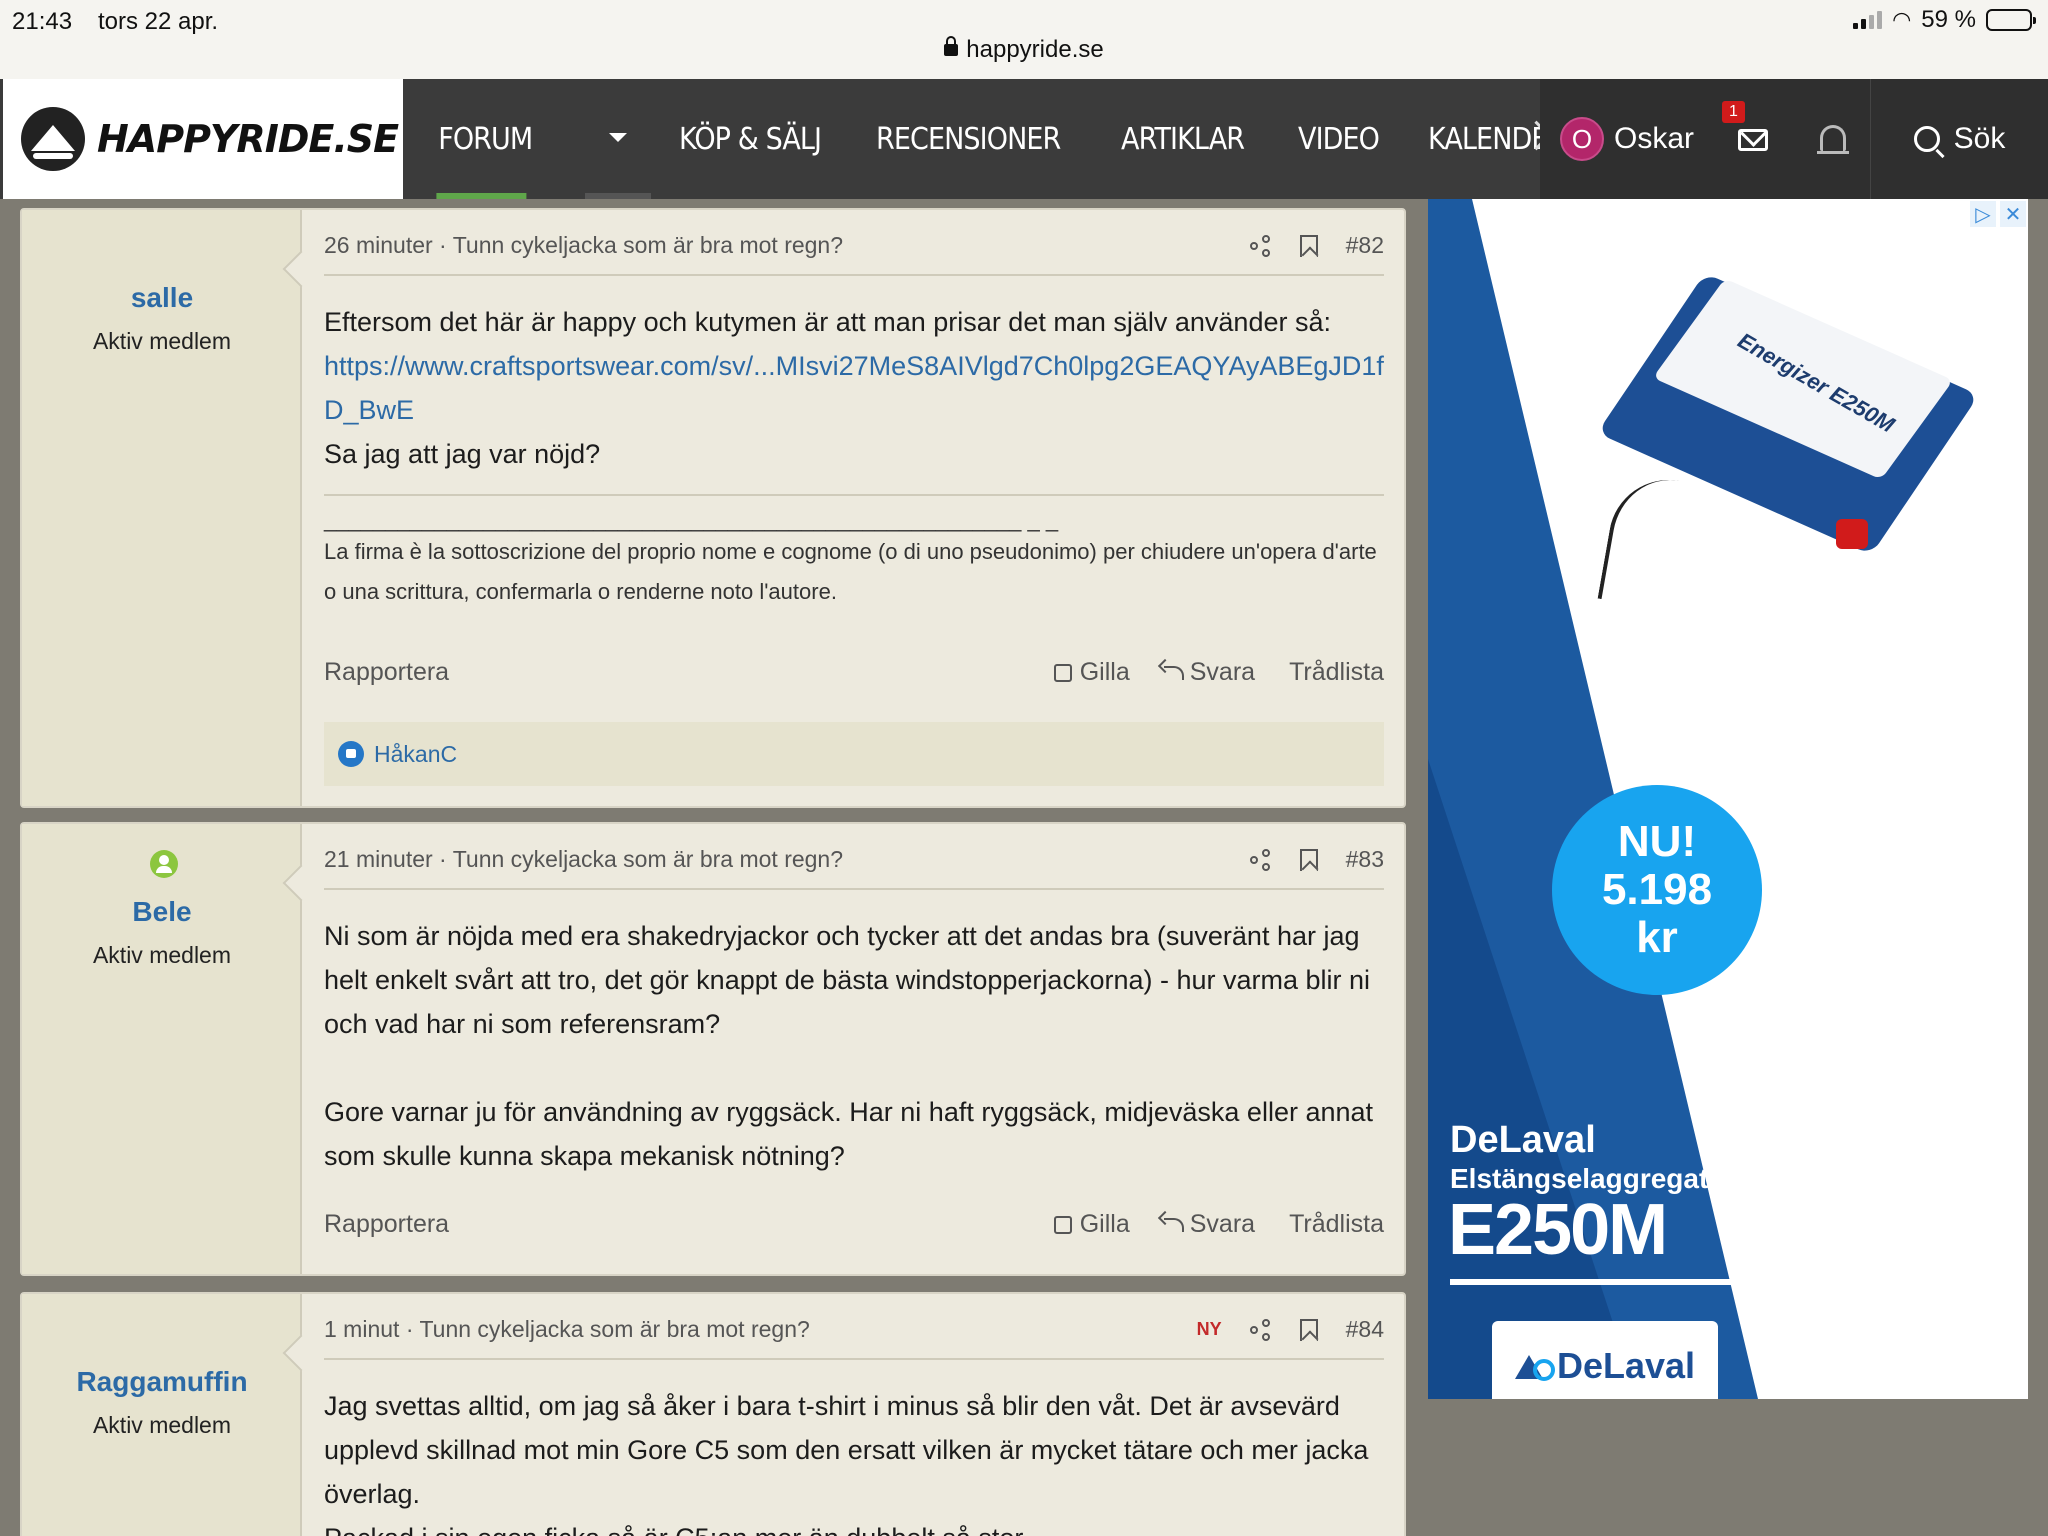 This screenshot has height=1536, width=2048. Describe the element at coordinates (750, 139) in the screenshot. I see `nav-kop-salj: KÖP & SÄLJ` at that location.